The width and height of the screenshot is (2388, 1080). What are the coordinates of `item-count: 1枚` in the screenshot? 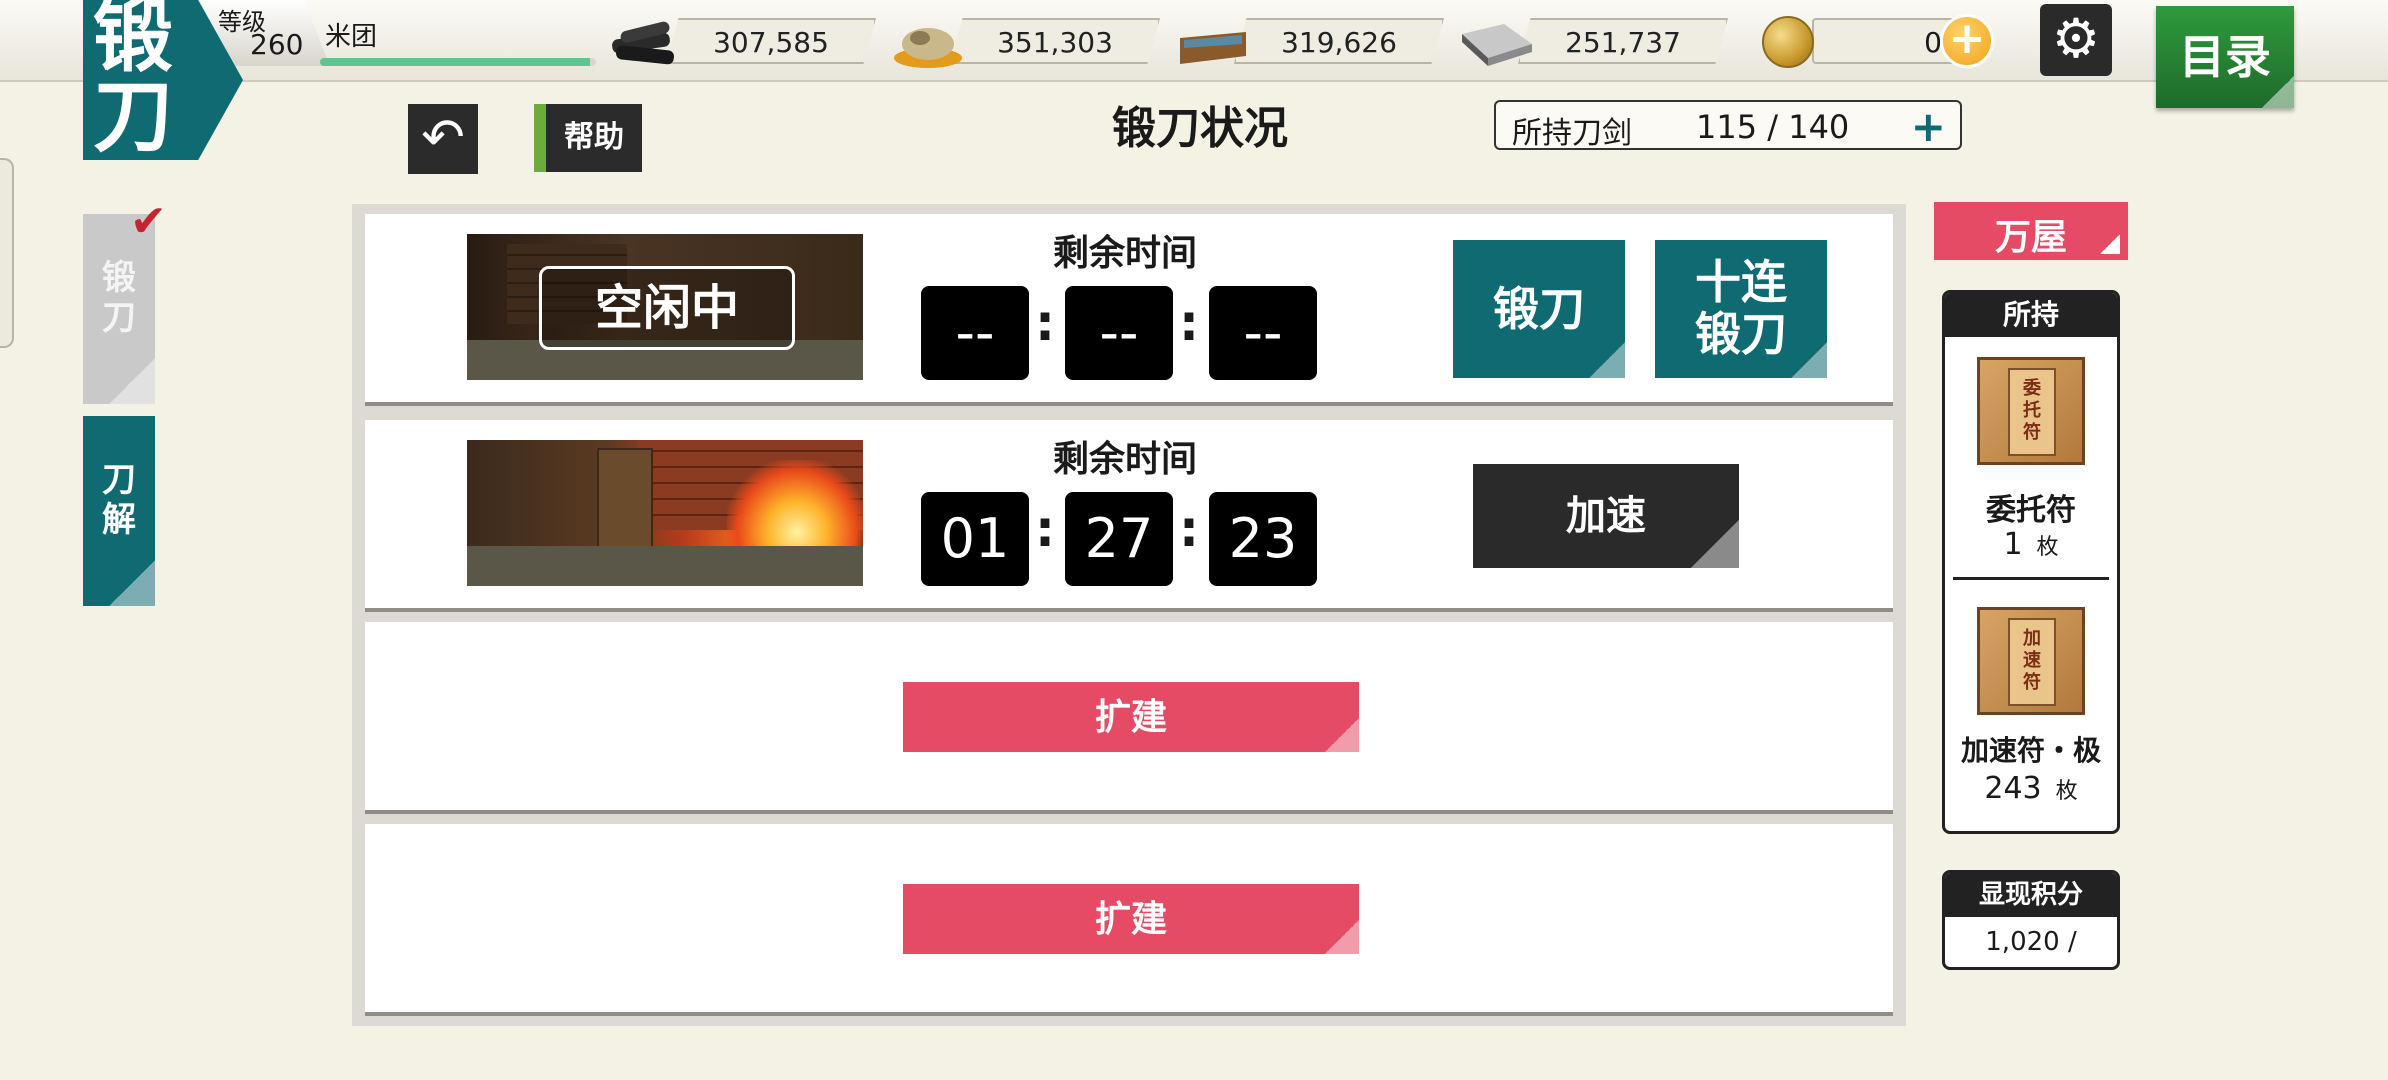 It's located at (2031, 544).